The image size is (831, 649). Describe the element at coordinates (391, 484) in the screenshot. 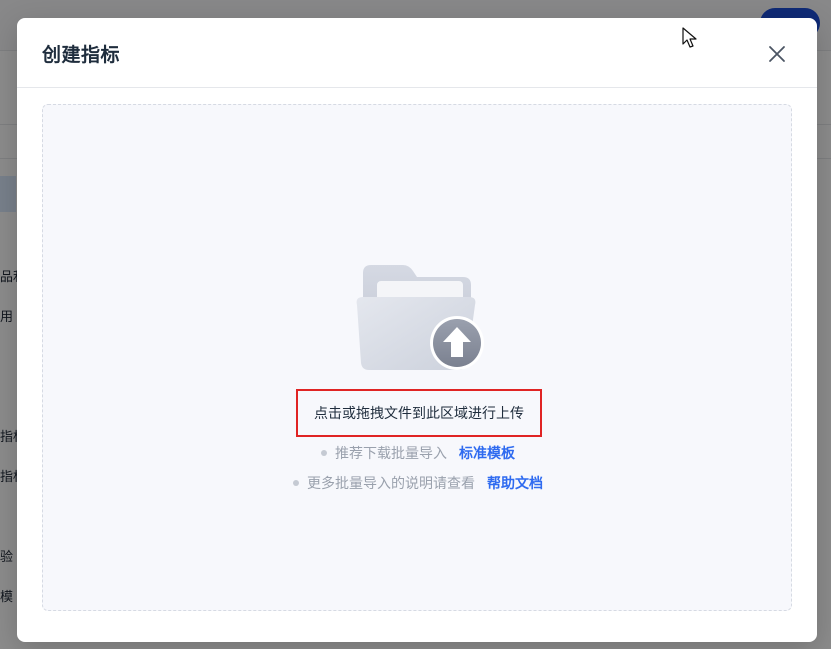

I see `tip-help-text: 更多批量导入的说明请查看` at that location.